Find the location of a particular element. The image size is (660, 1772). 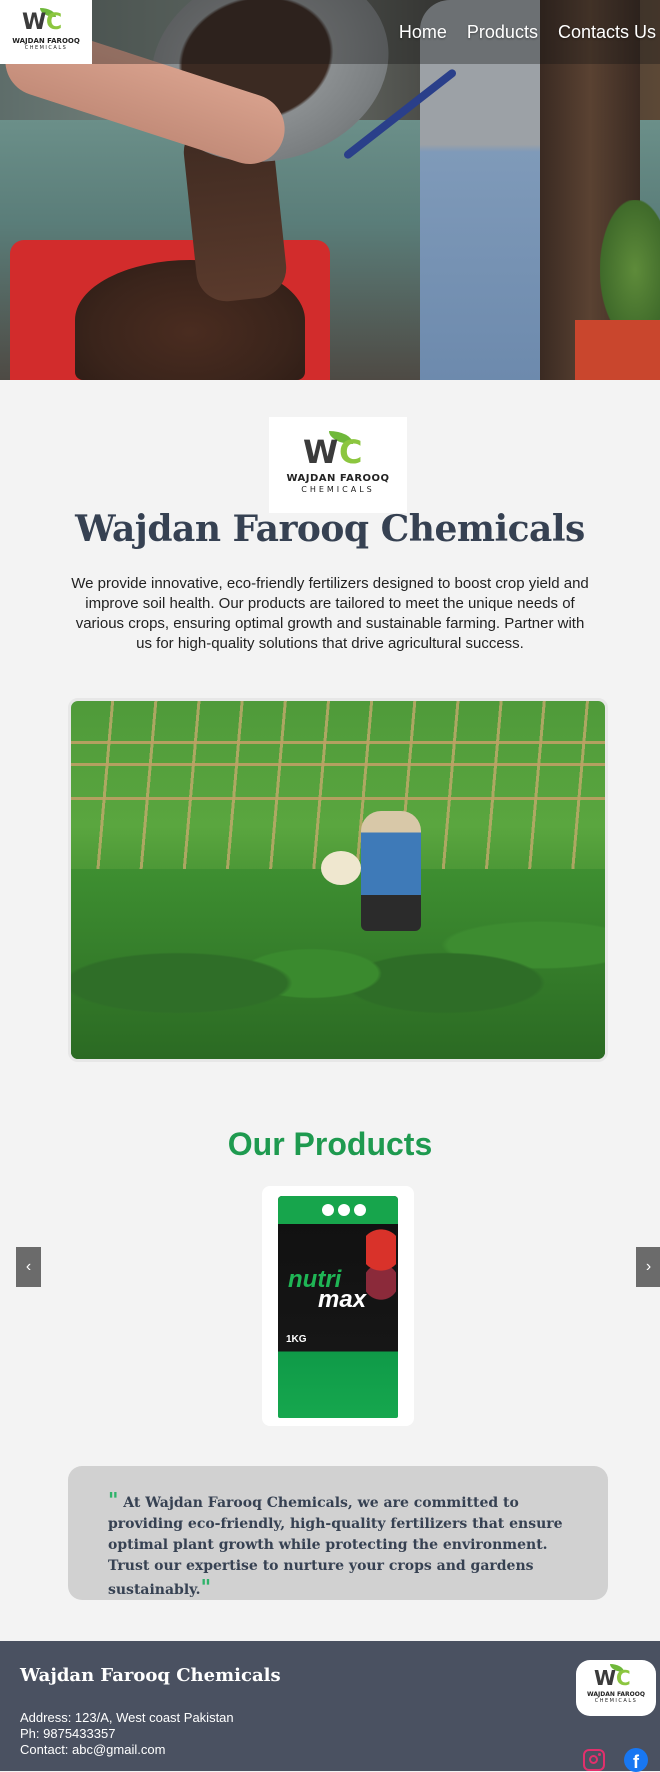

photo-farmer is located at coordinates (391, 871).